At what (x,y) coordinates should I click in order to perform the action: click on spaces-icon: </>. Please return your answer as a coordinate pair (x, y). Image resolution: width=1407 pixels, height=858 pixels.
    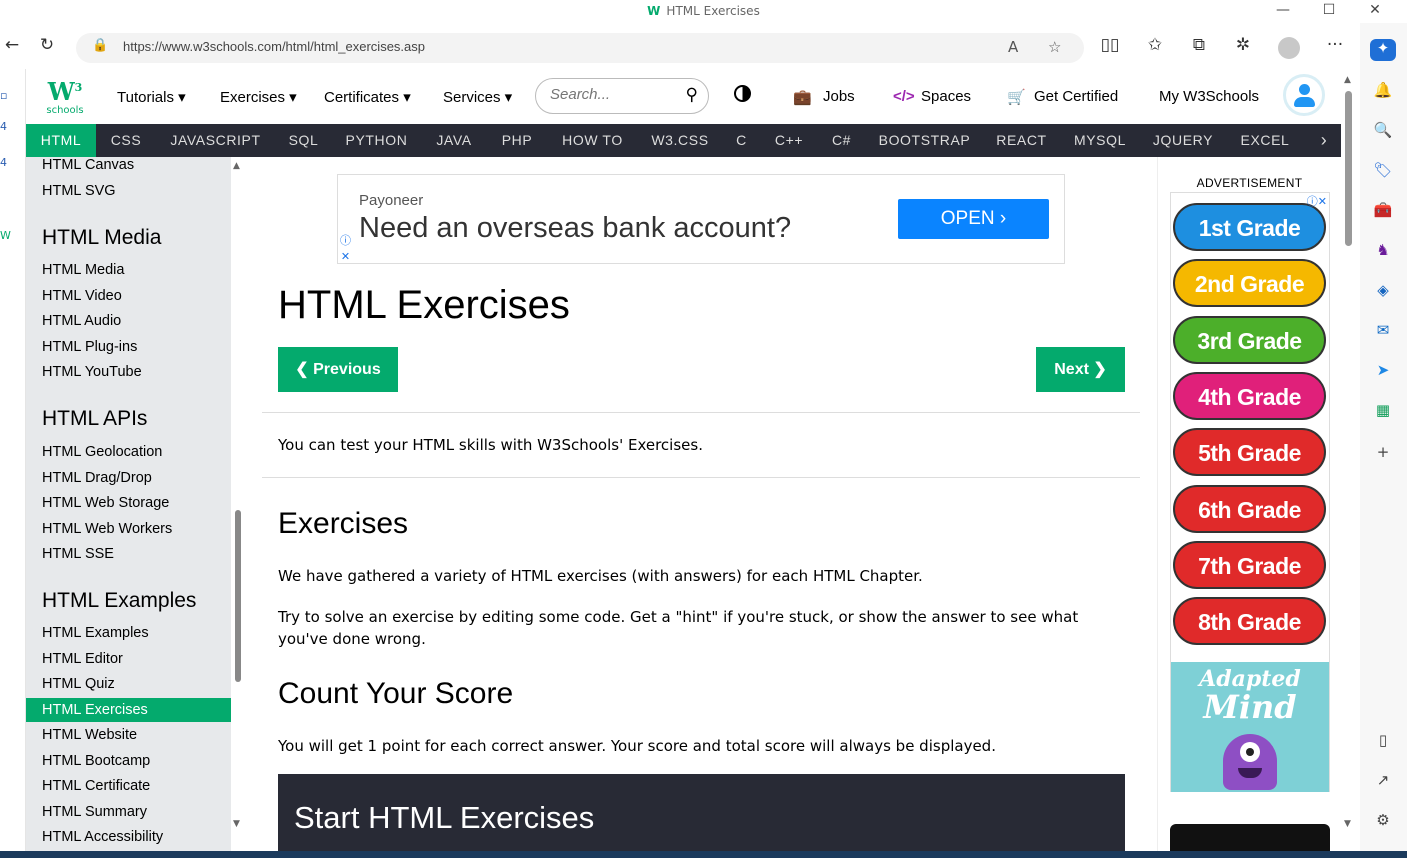
    Looking at the image, I should click on (904, 96).